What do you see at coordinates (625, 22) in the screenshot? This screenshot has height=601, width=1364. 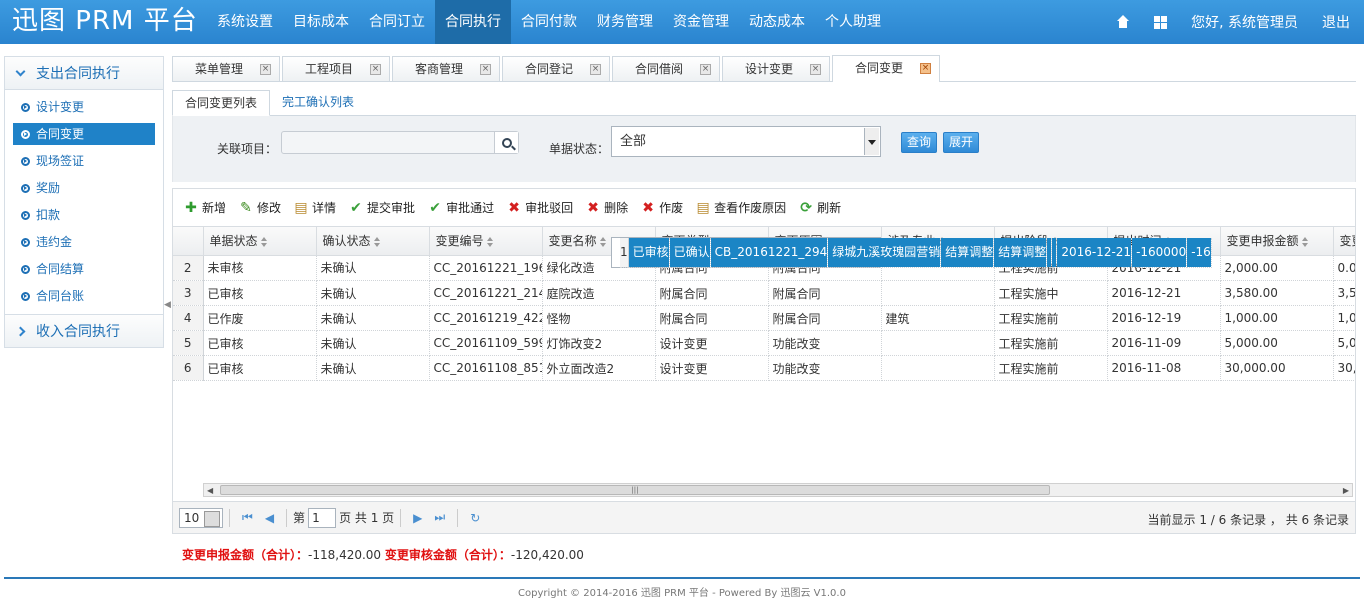 I see `nav-item-5: 财务管理` at bounding box center [625, 22].